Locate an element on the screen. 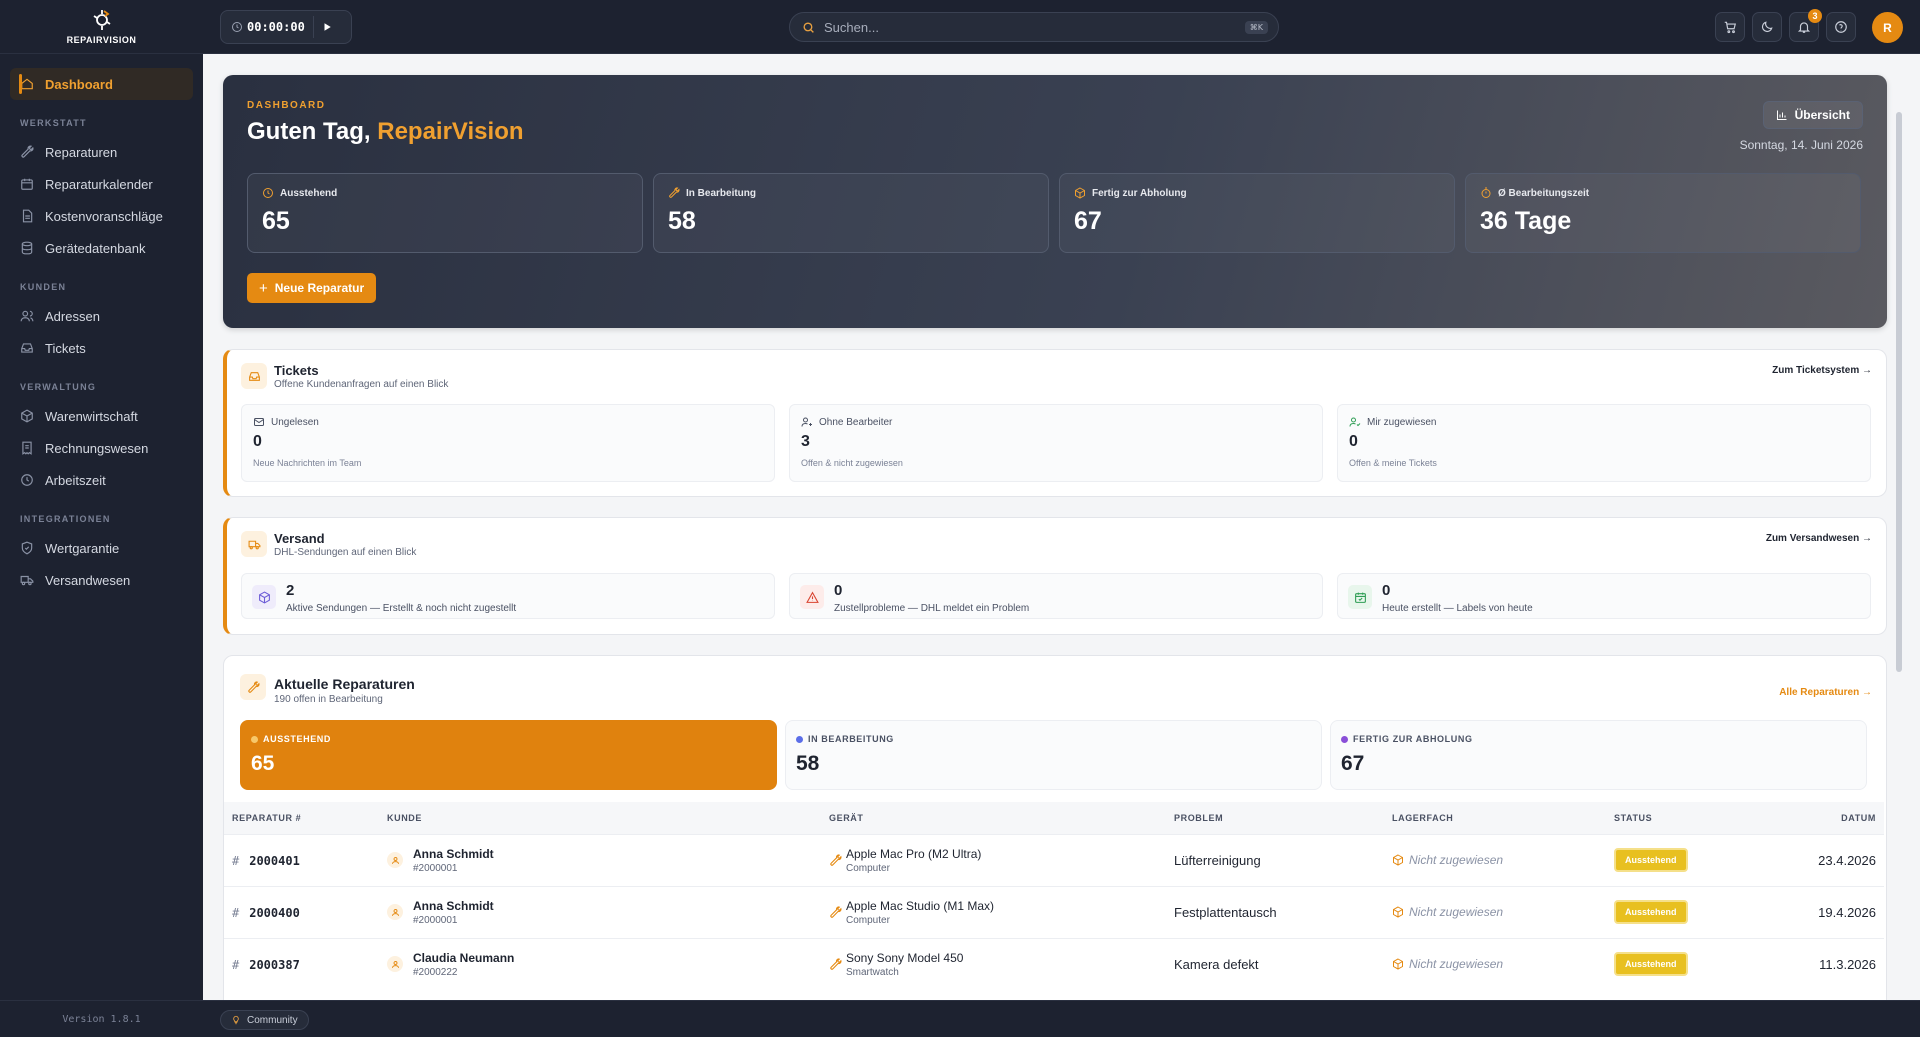 The image size is (1920, 1037). sidebar-item-arbeitszeit: Arbeitszeit is located at coordinates (101, 480).